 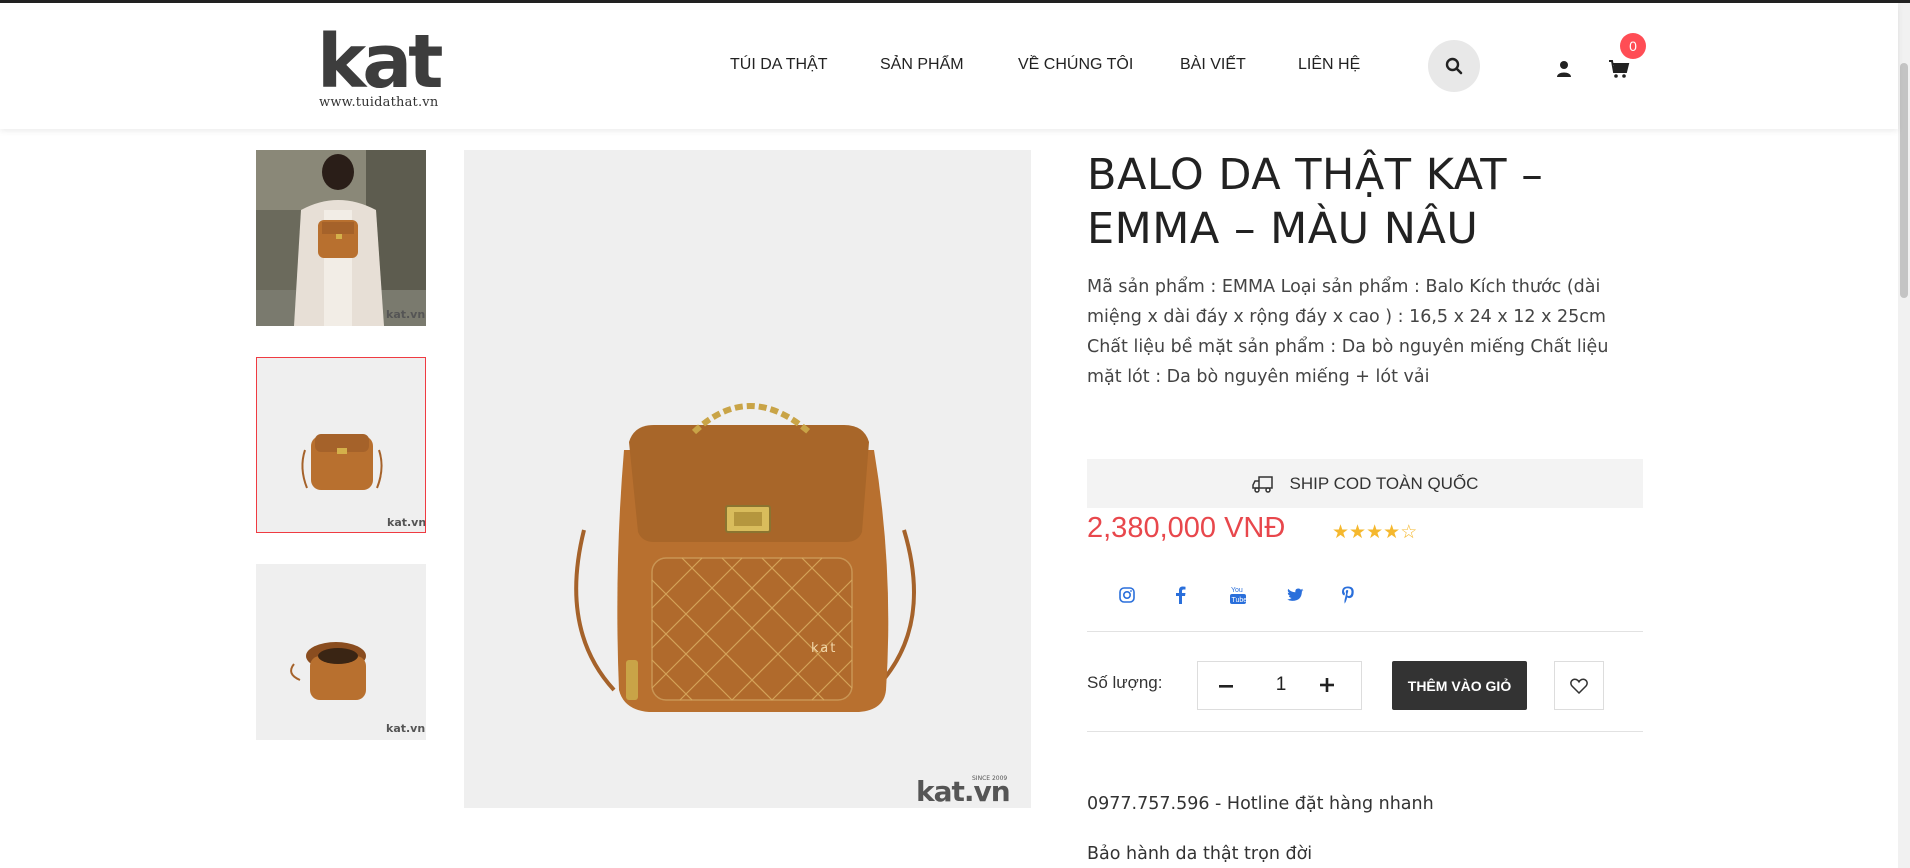 What do you see at coordinates (1238, 595) in the screenshot?
I see `youtube-icon: You Tube` at bounding box center [1238, 595].